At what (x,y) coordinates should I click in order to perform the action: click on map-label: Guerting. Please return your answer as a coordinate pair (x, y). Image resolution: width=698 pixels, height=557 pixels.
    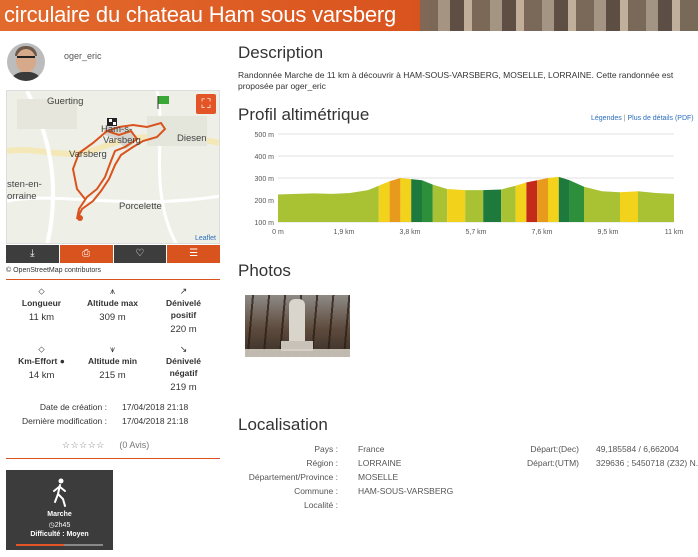
    Looking at the image, I should click on (65, 101).